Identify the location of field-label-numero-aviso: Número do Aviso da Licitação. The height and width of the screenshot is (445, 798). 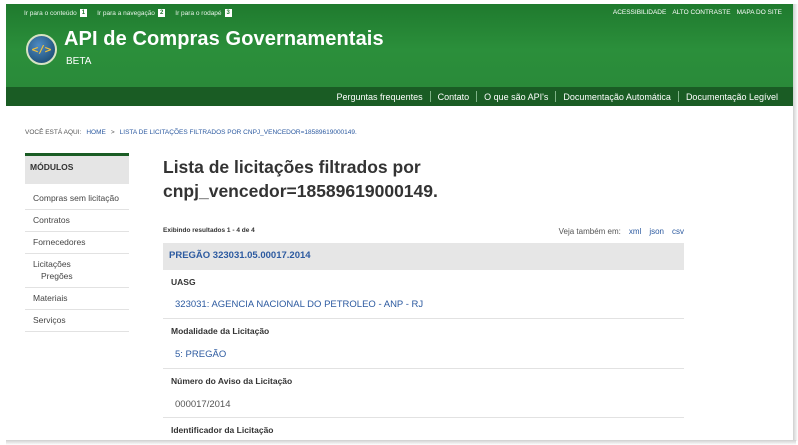
(232, 381).